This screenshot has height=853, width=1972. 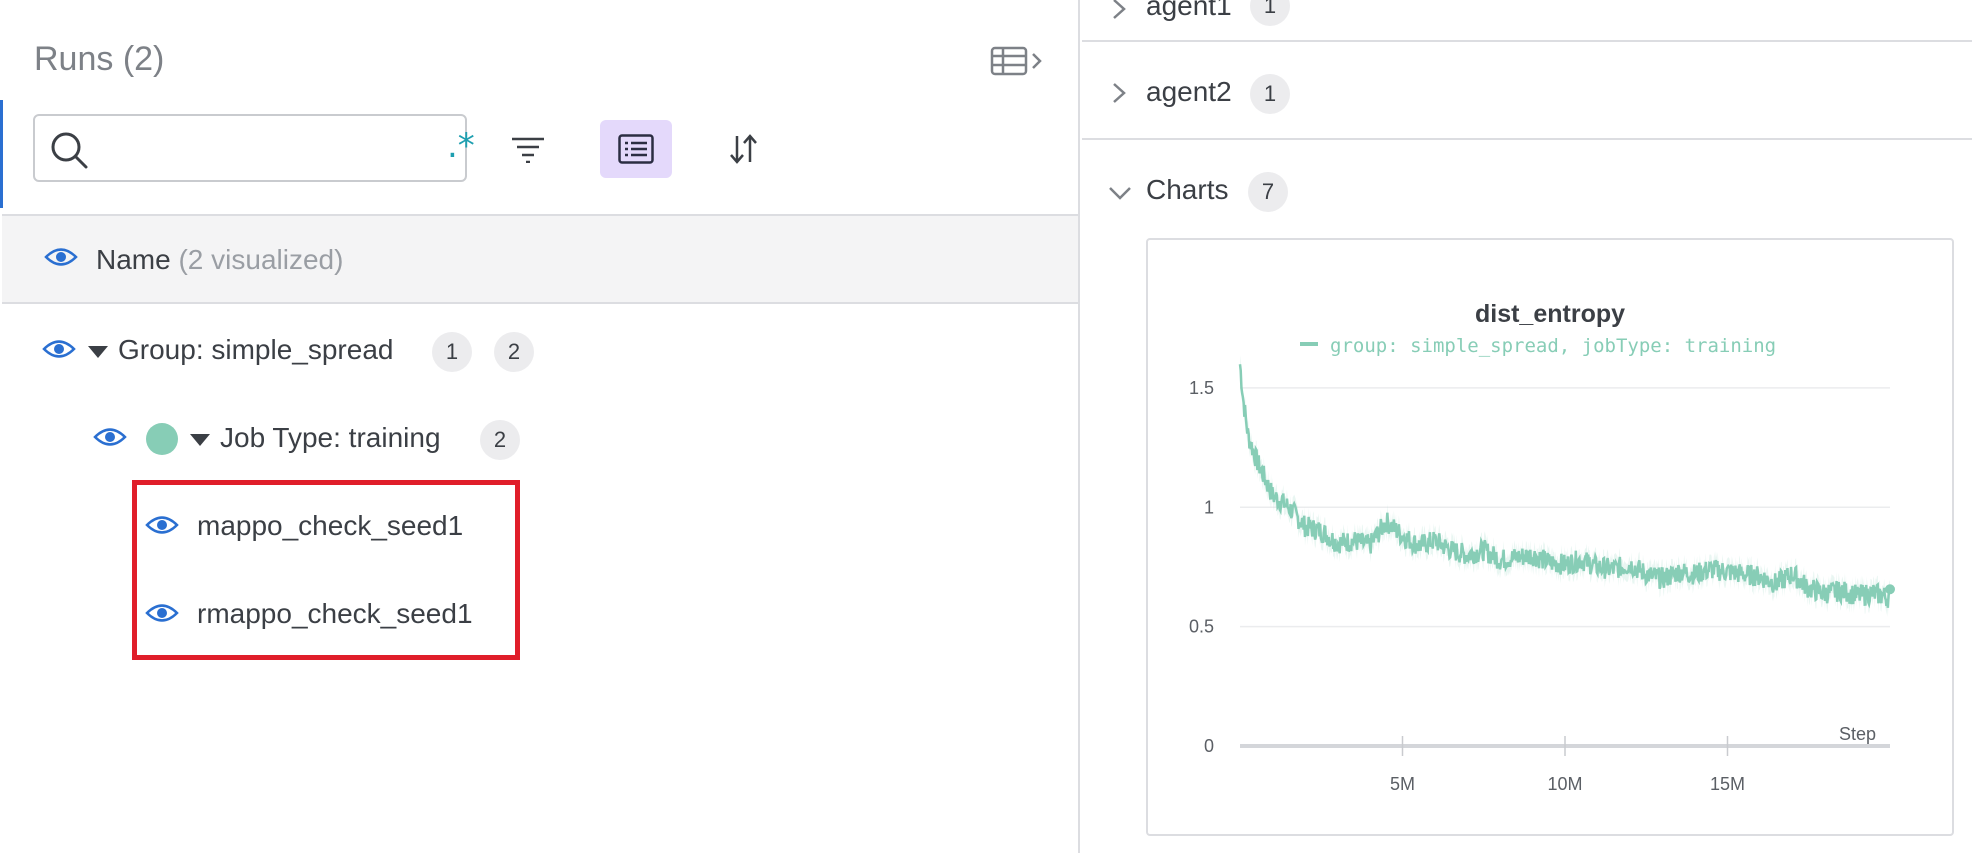 I want to click on section-label: agent2, so click(x=1189, y=91).